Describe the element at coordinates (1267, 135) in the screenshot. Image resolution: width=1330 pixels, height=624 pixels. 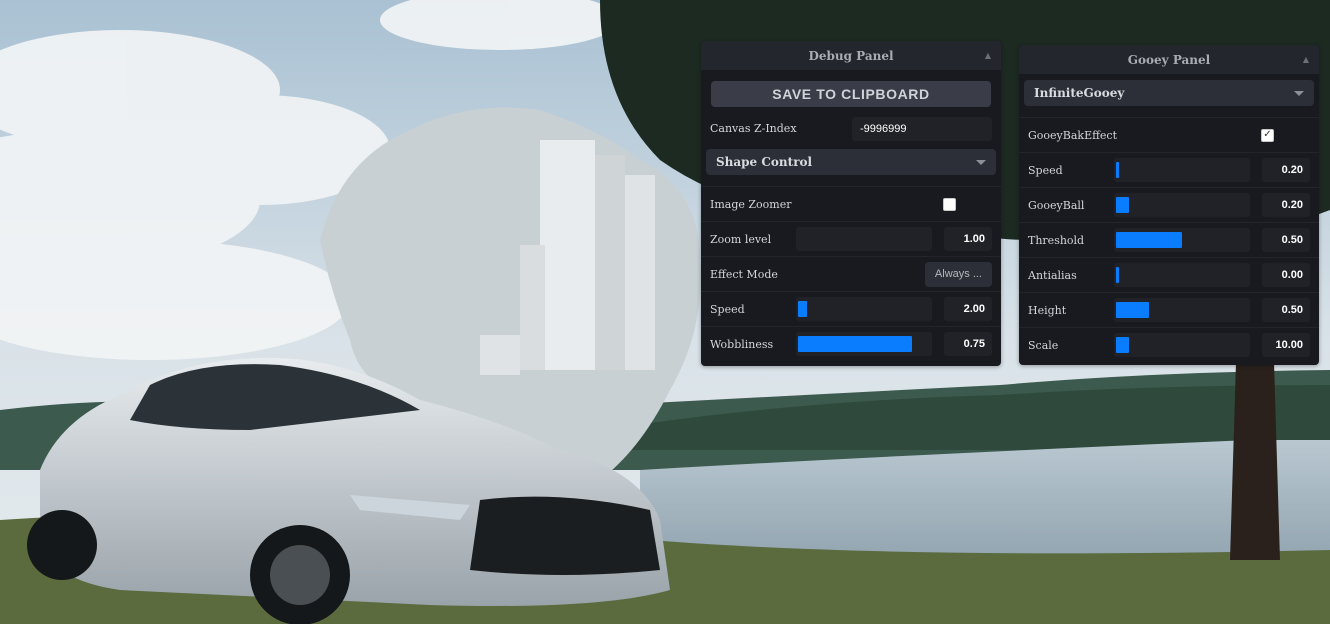
I see `gooey-bak-effect-checkbox: ✓` at that location.